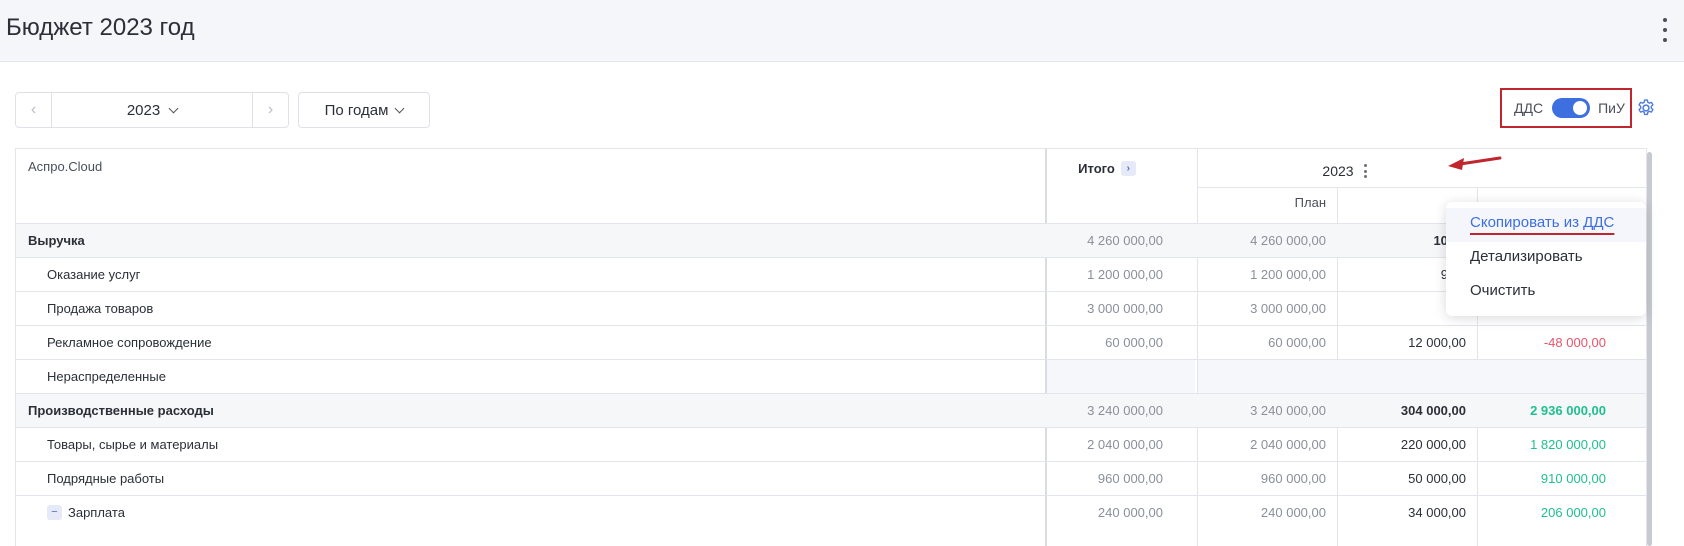 Image resolution: width=1684 pixels, height=546 pixels. What do you see at coordinates (1310, 202) in the screenshot?
I see `plan-column-header: План` at bounding box center [1310, 202].